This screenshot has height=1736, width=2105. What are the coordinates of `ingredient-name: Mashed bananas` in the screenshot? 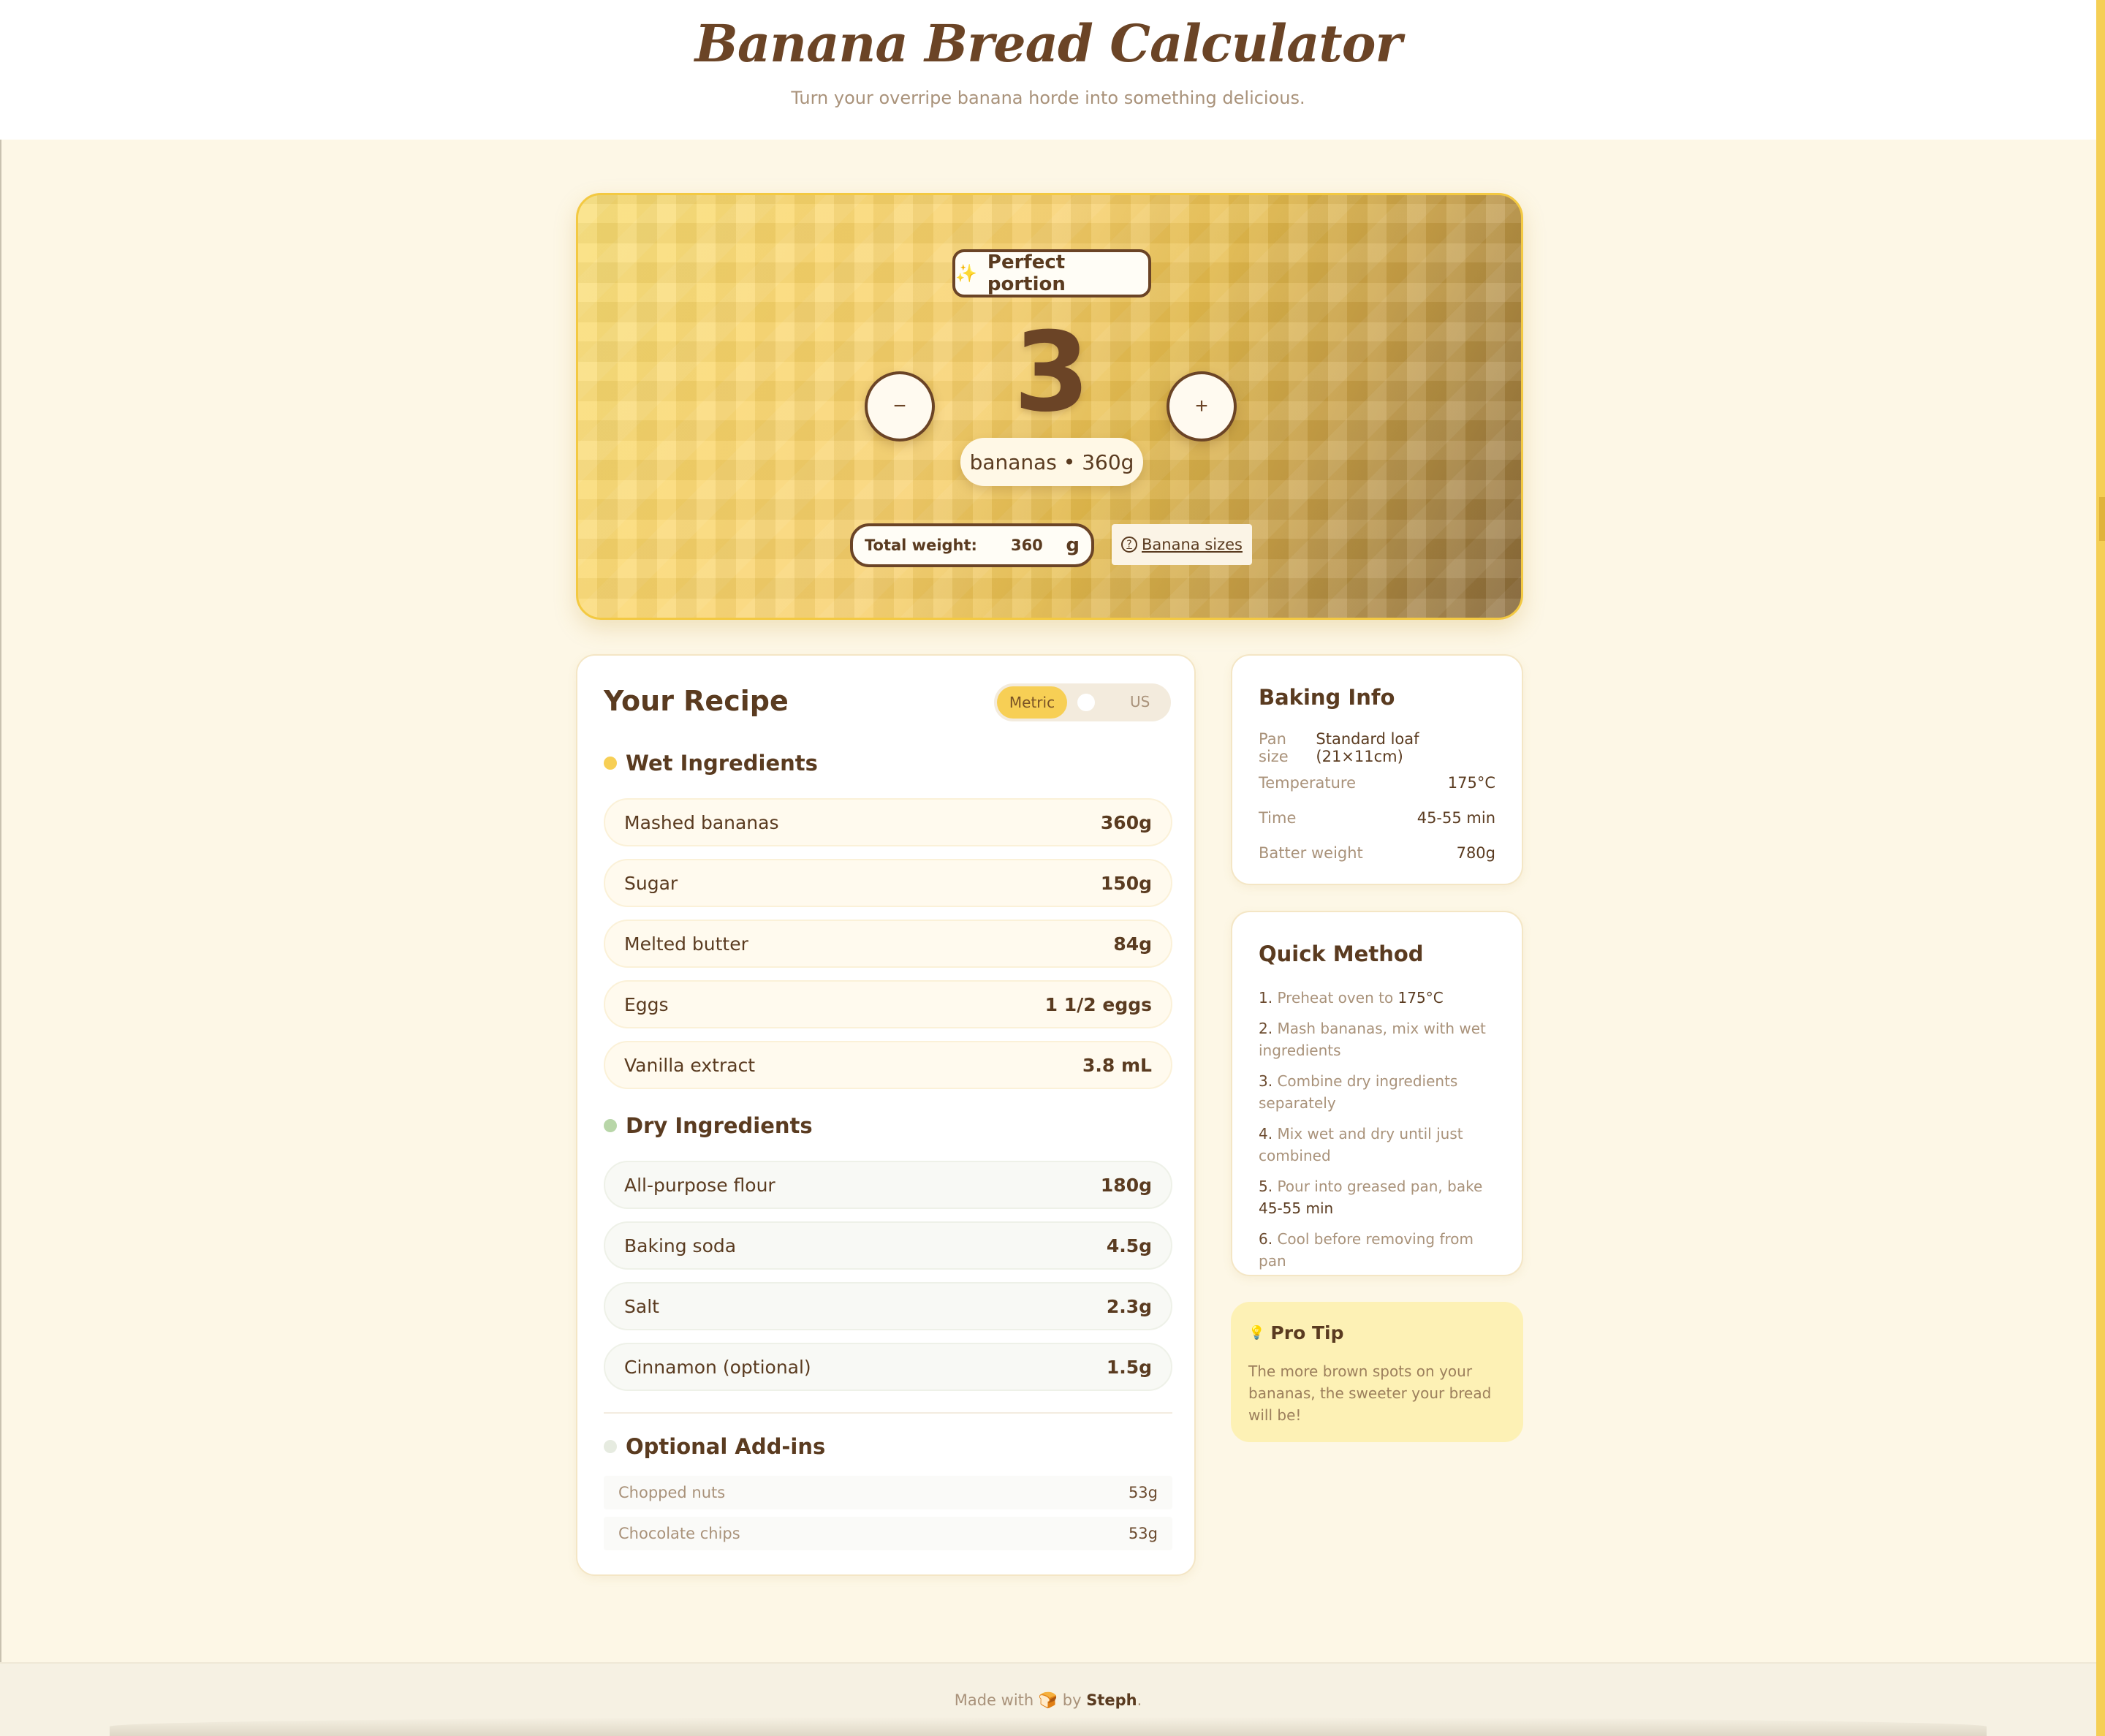 It's located at (701, 822).